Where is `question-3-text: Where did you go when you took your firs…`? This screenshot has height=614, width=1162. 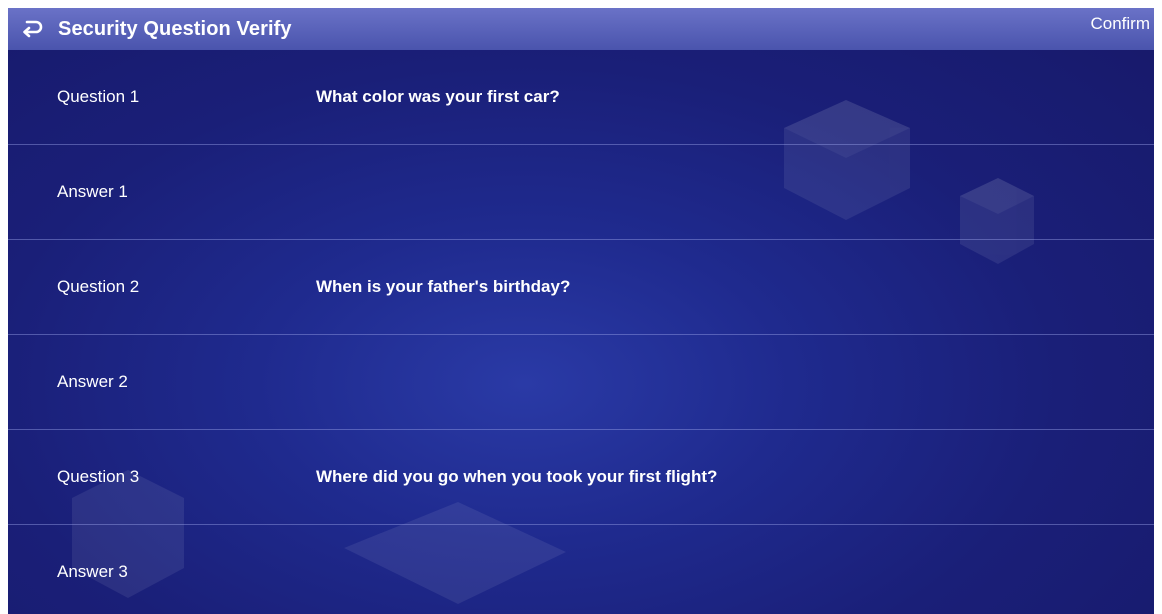
question-3-text: Where did you go when you took your firs… is located at coordinates (517, 476).